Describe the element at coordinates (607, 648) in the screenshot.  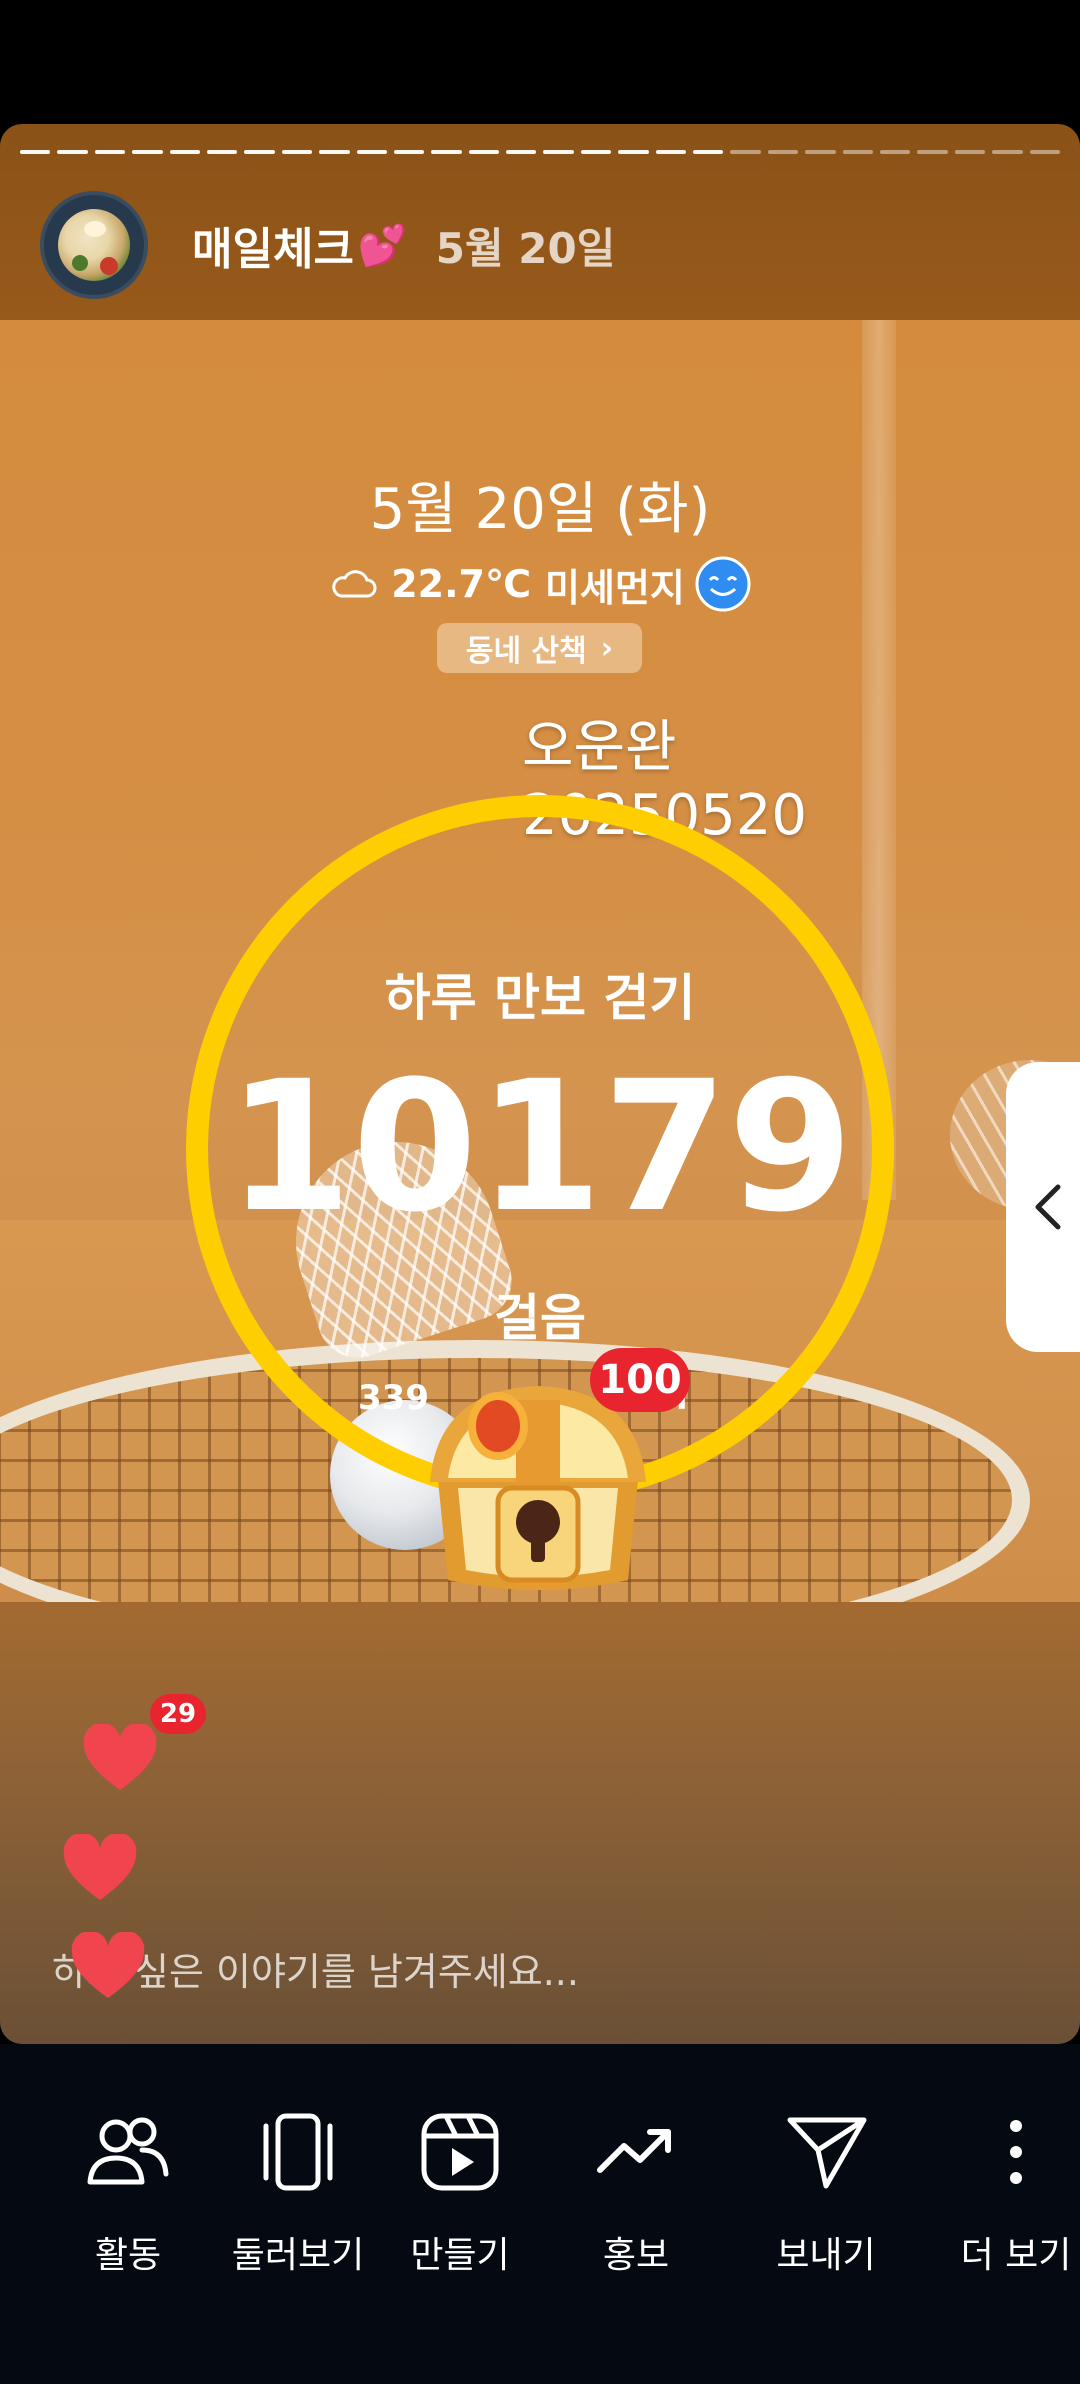
I see `chevron-right-icon: ›` at that location.